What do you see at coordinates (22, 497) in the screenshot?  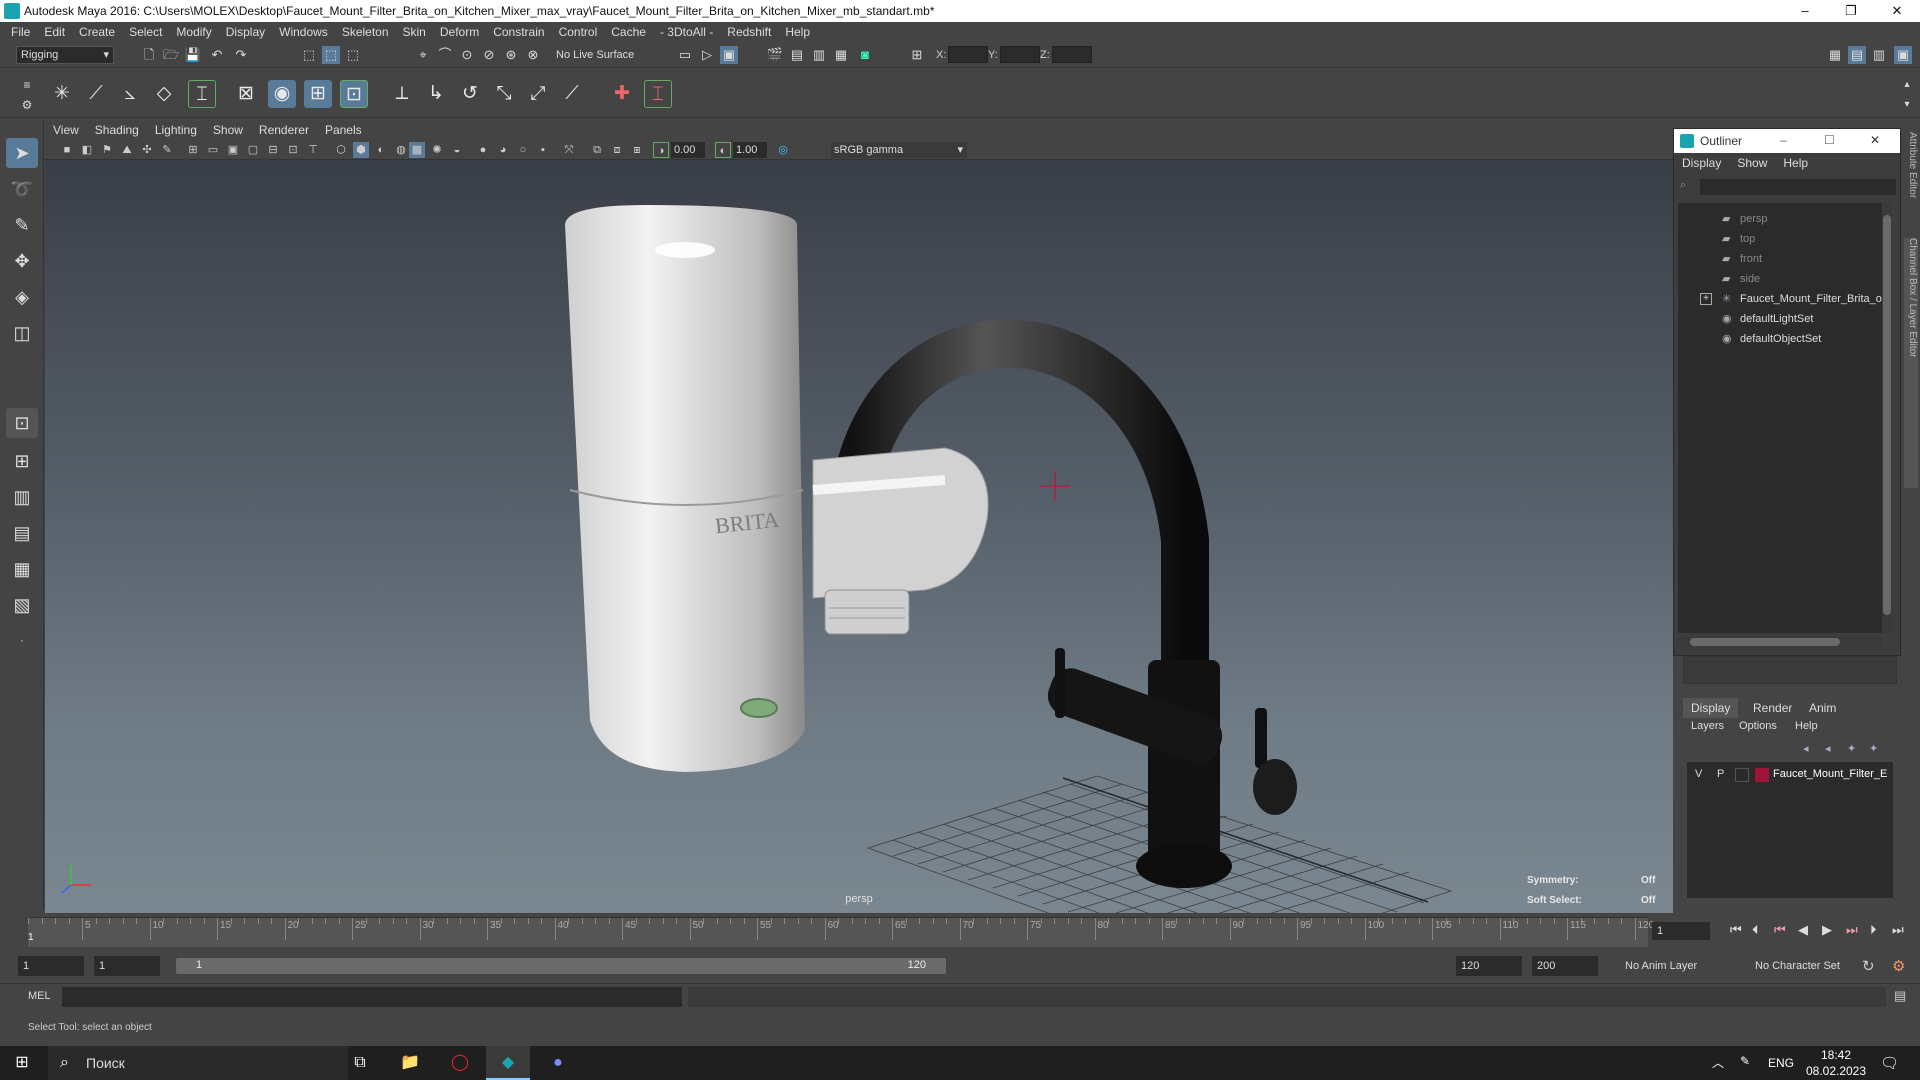 I see `side-by-side-icon: ▥` at bounding box center [22, 497].